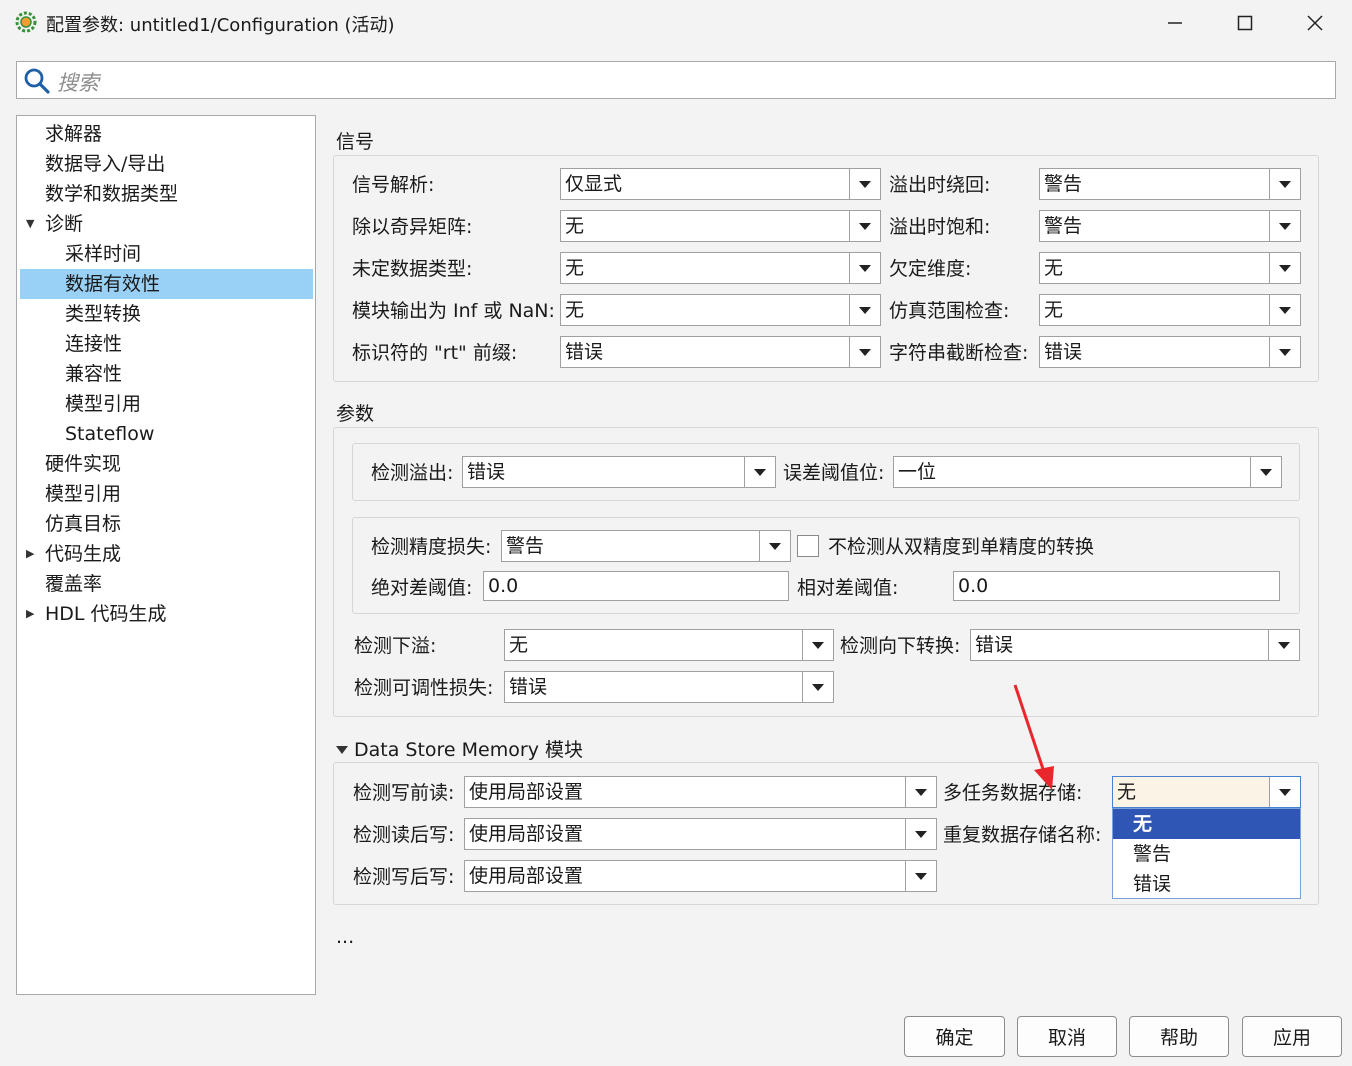 This screenshot has height=1066, width=1352. I want to click on string-truncation-select: 错误, so click(1170, 352).